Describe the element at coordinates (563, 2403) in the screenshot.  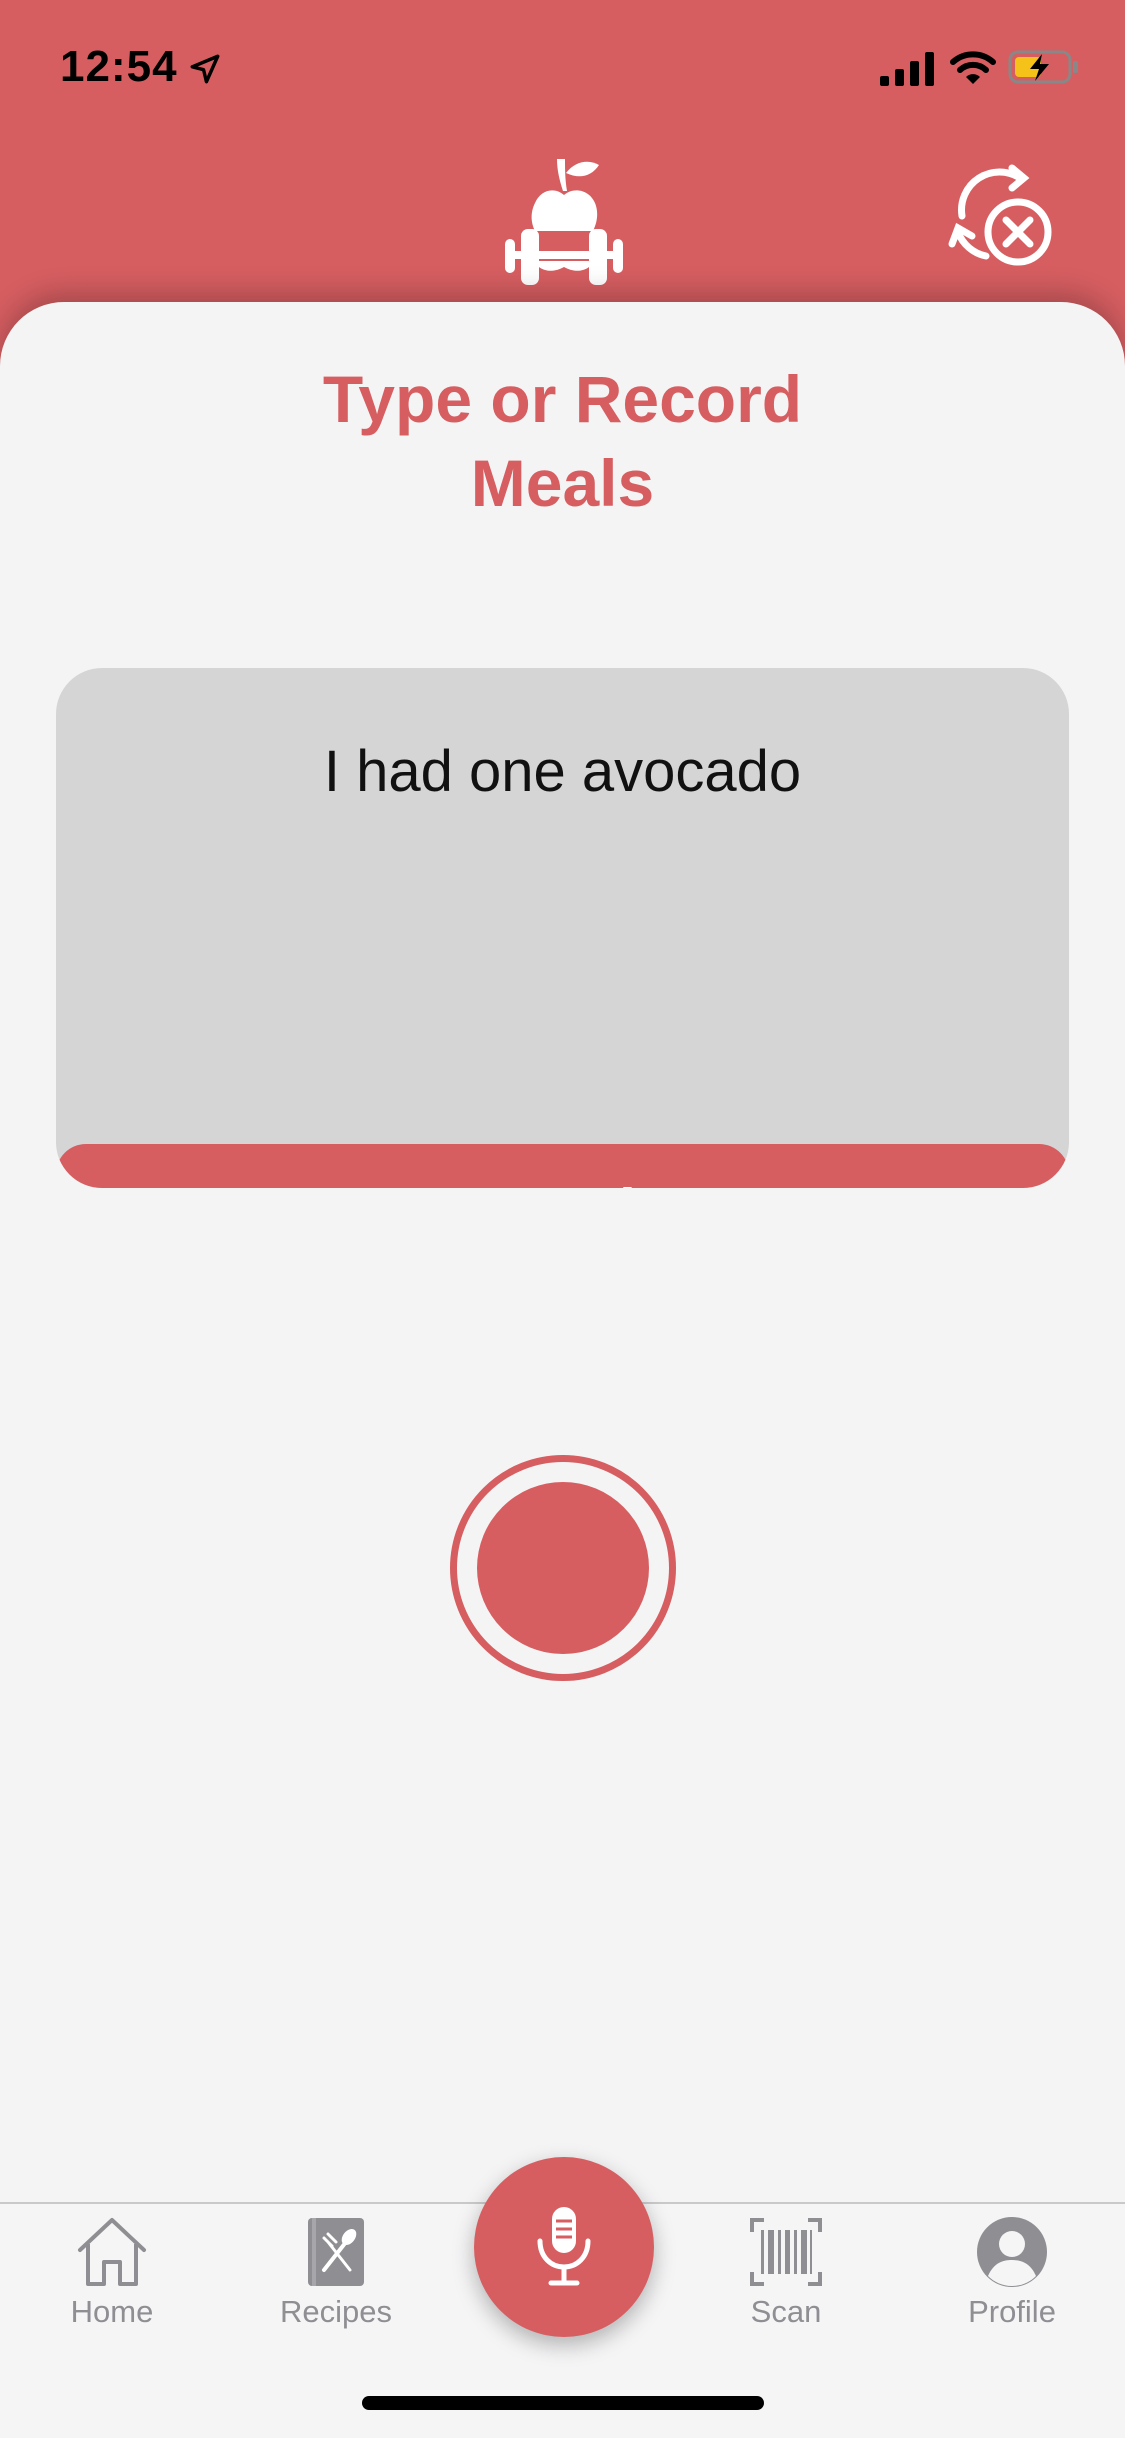
I see `home-indicator` at that location.